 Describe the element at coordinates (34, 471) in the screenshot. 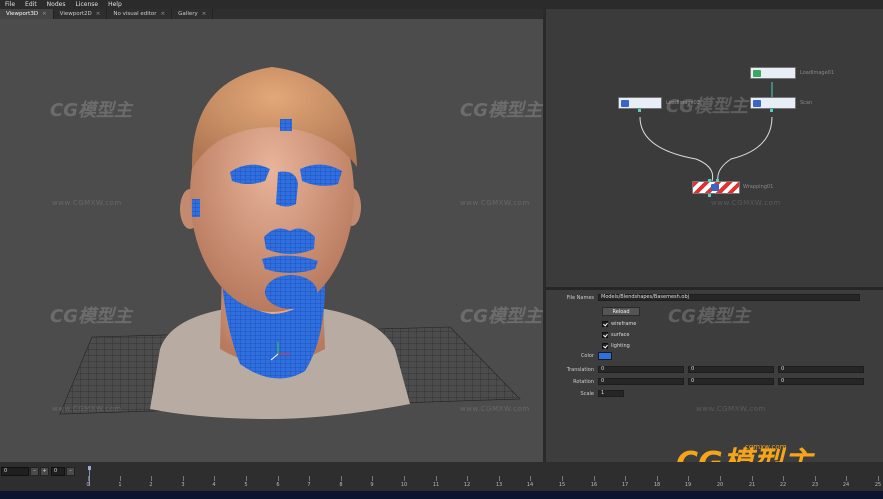

I see `step-back-button: –` at that location.